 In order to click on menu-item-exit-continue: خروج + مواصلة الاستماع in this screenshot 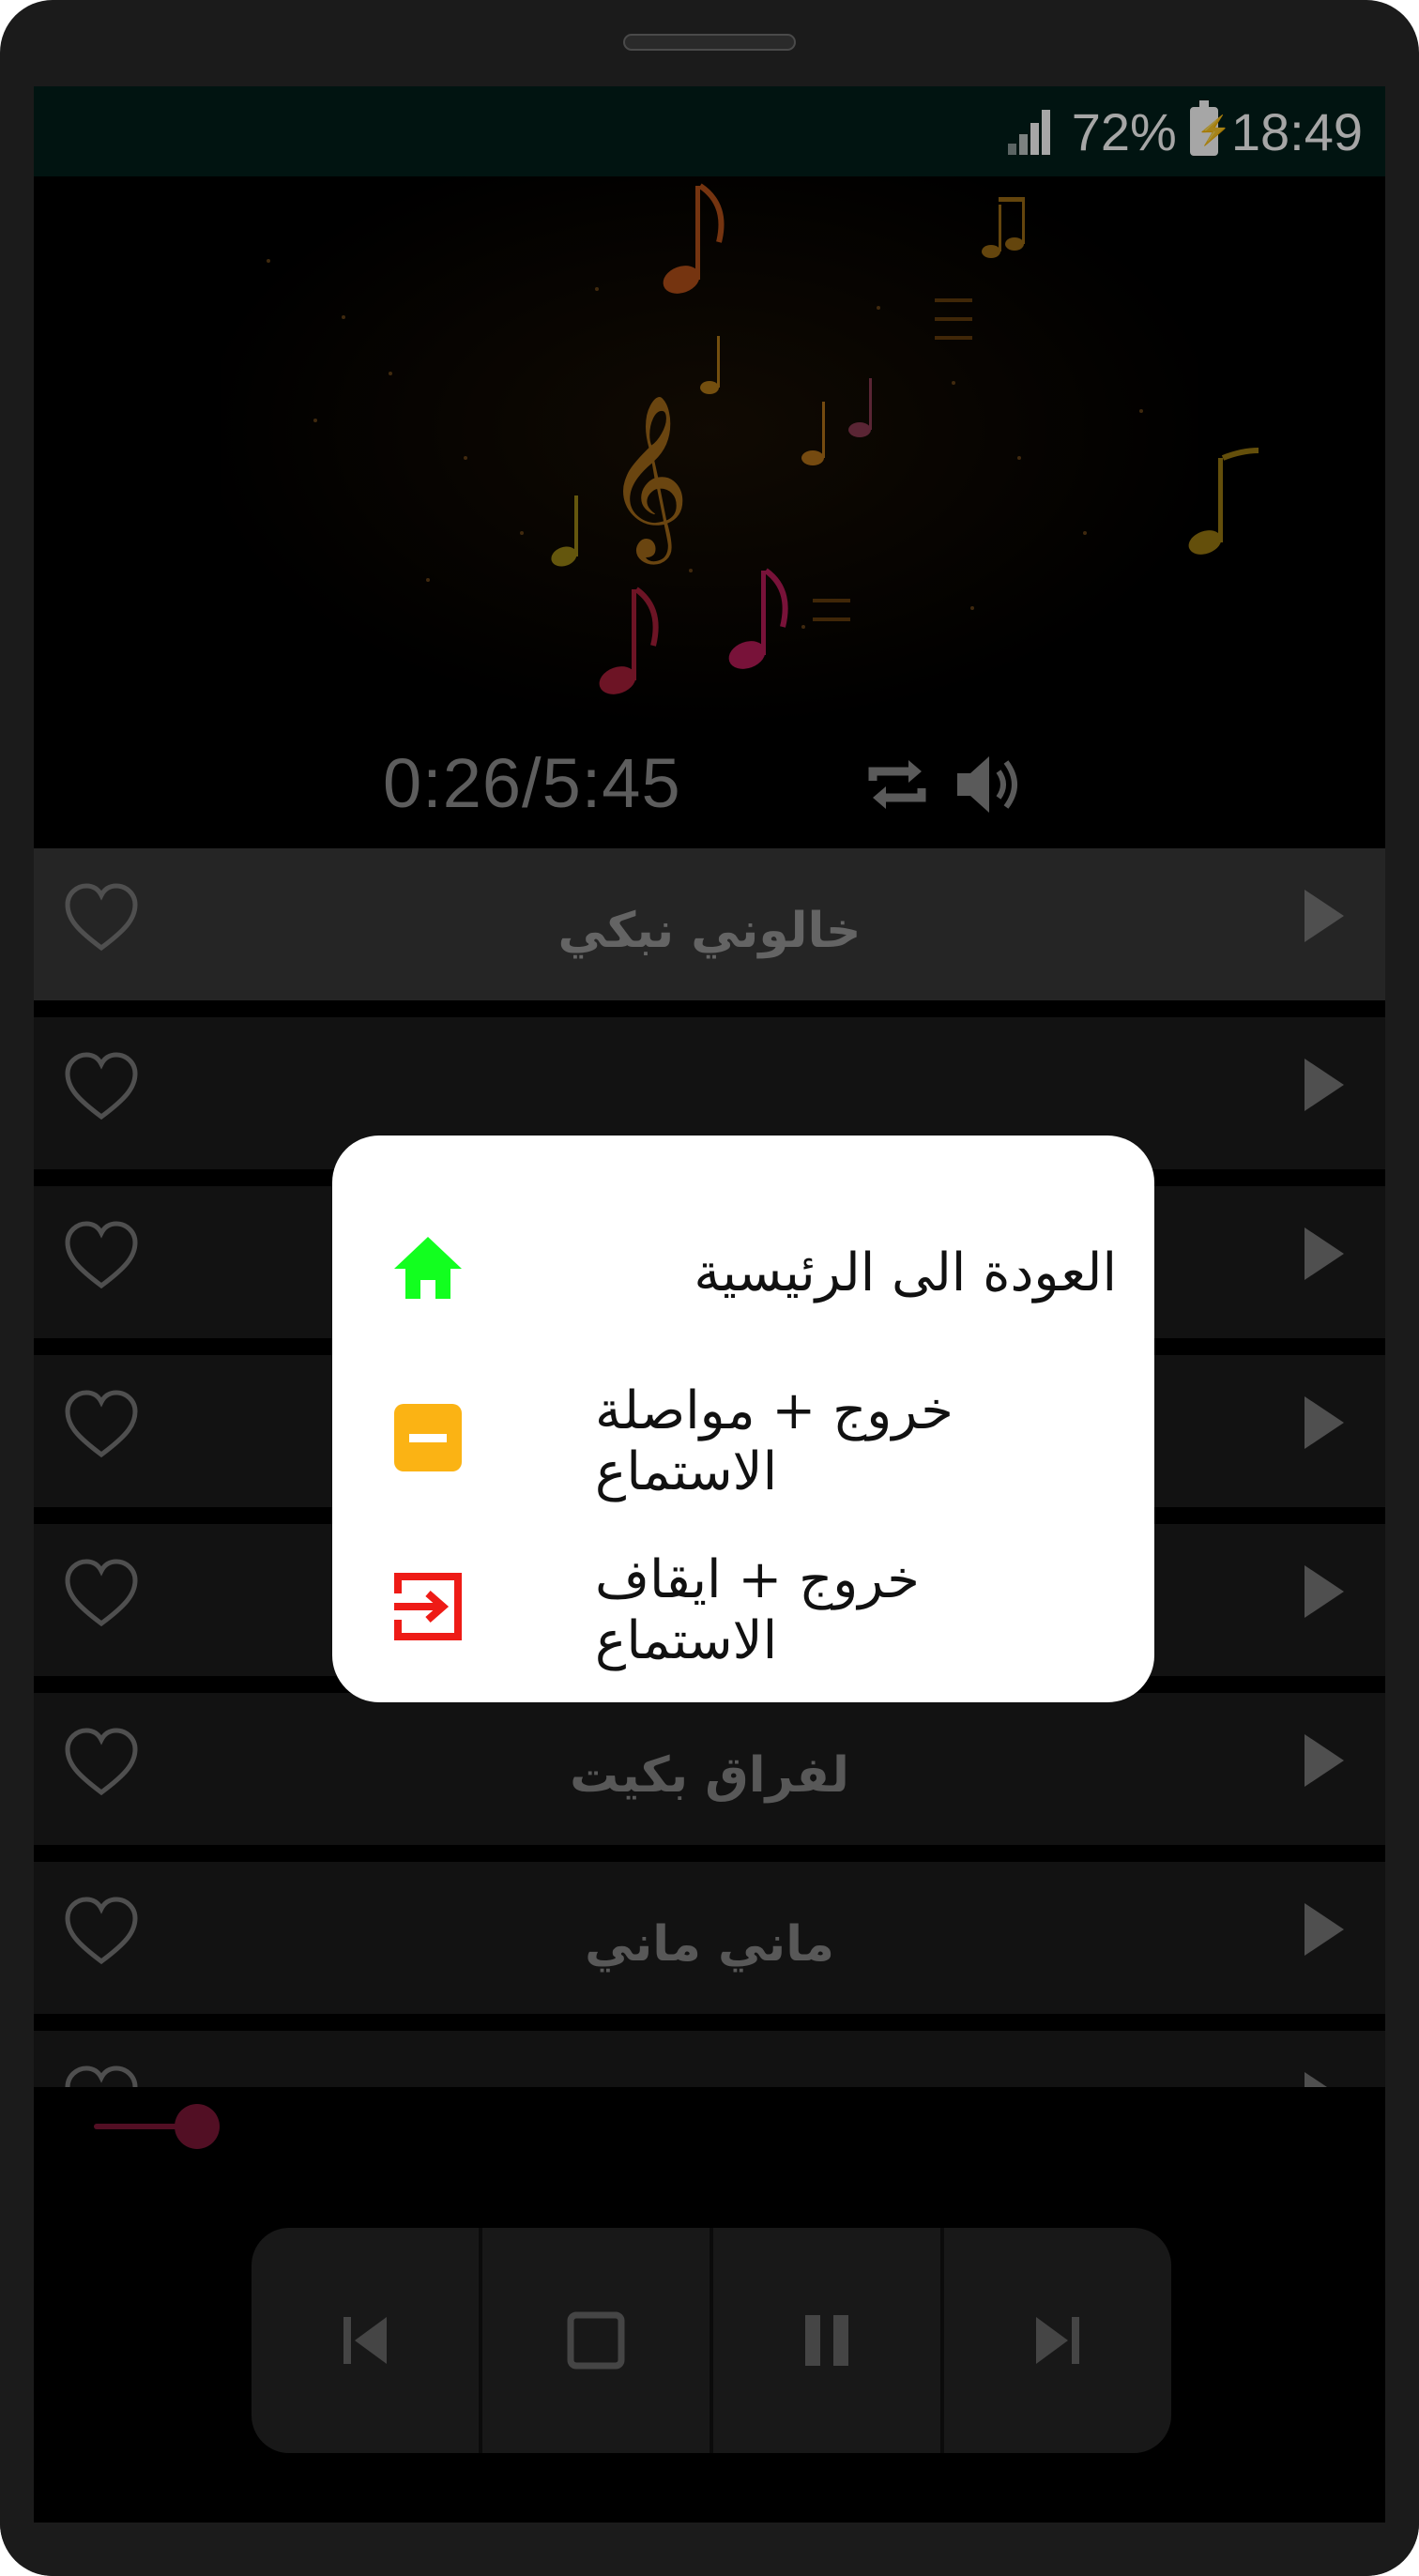, I will do `click(743, 1441)`.